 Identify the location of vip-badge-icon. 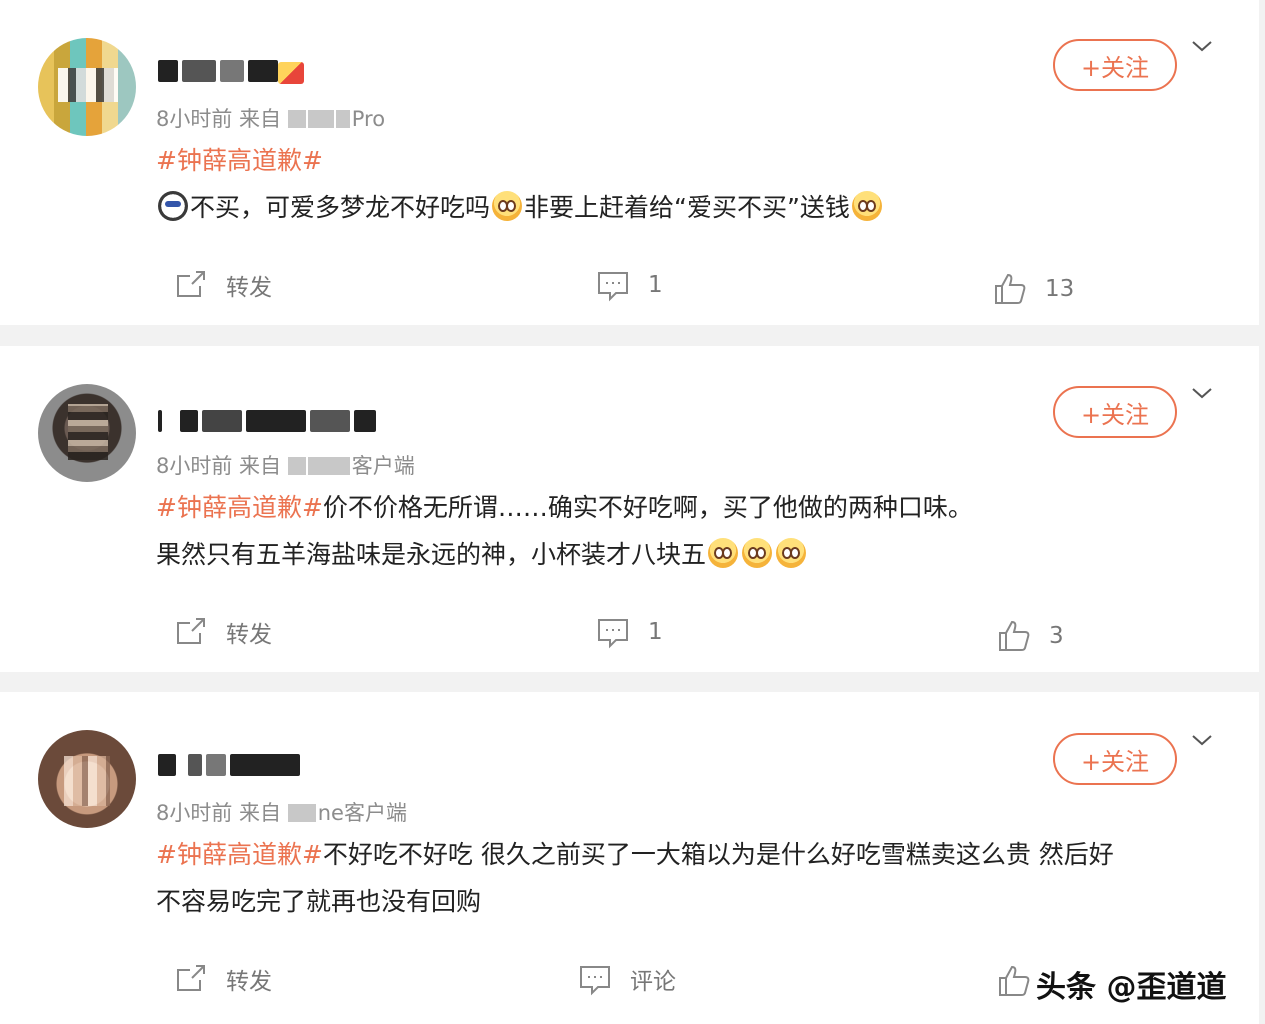
(291, 73).